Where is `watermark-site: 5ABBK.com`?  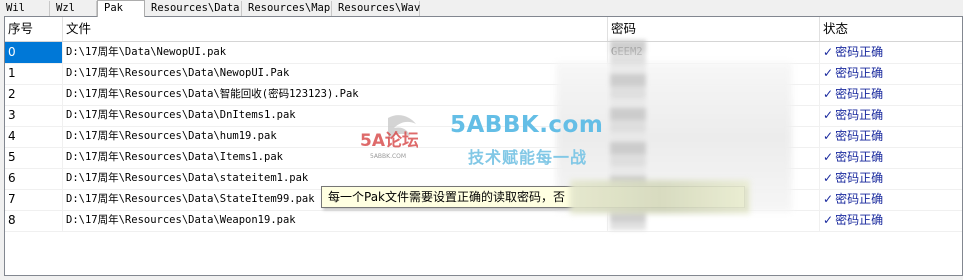
watermark-site: 5ABBK.com is located at coordinates (527, 125).